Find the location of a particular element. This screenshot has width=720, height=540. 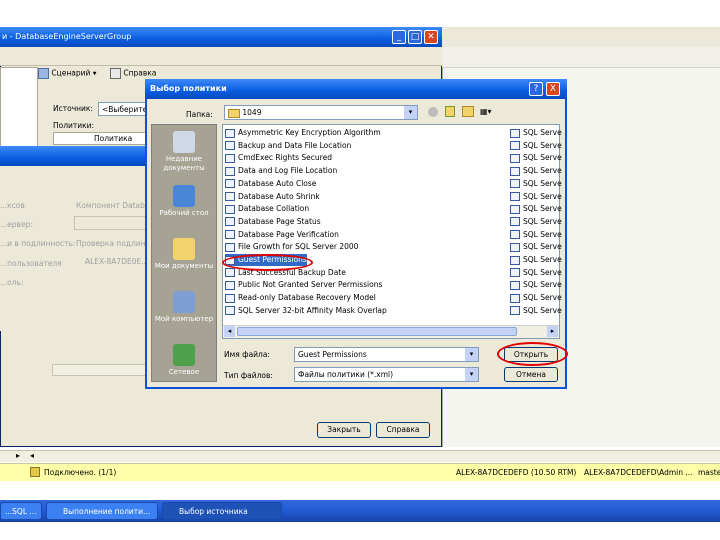

scroll-left-icon: ◂ is located at coordinates (32, 455).